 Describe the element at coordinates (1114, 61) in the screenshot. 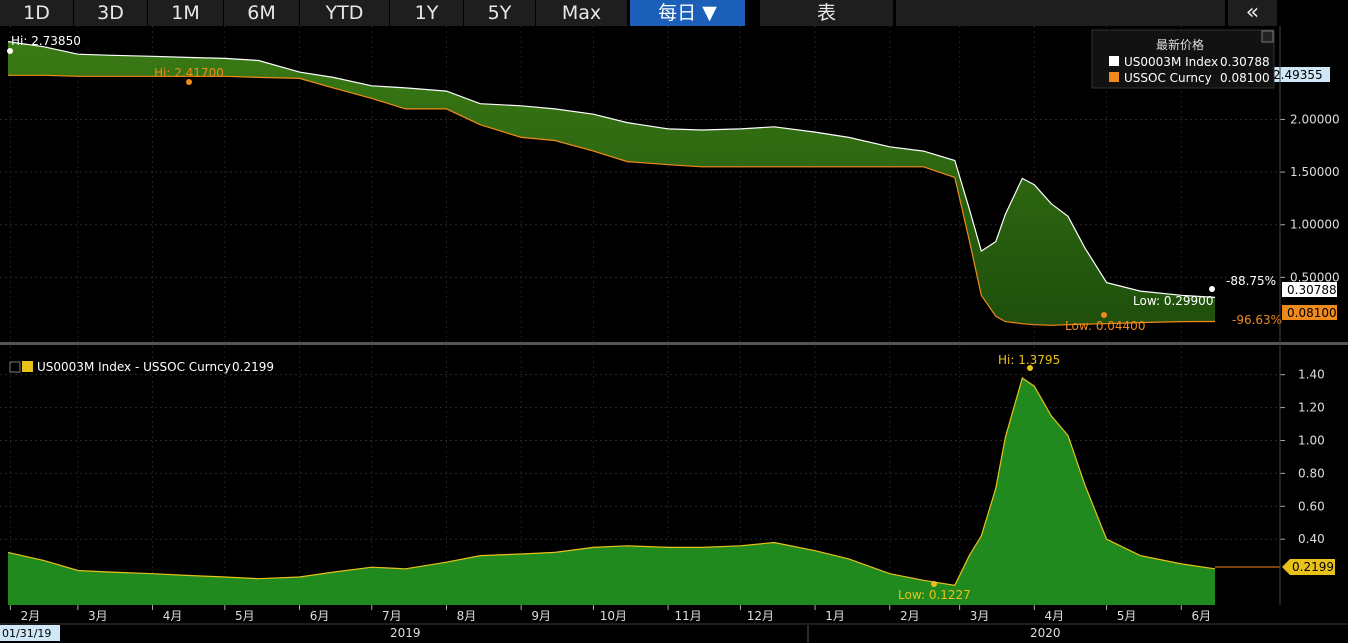

I see `legend-swatch-white` at that location.